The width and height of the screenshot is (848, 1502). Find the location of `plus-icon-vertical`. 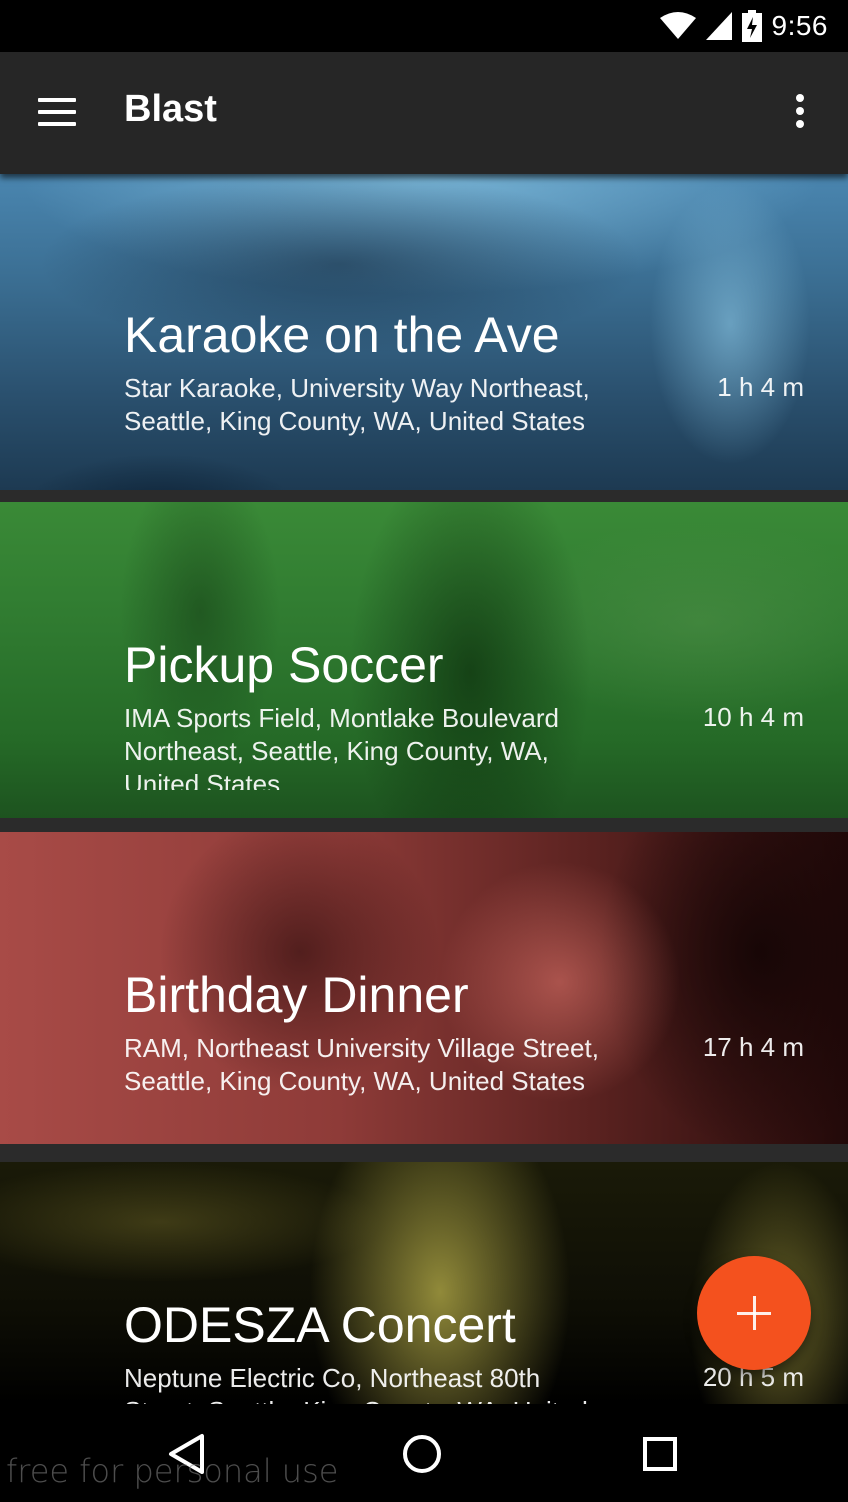

plus-icon-vertical is located at coordinates (754, 1313).